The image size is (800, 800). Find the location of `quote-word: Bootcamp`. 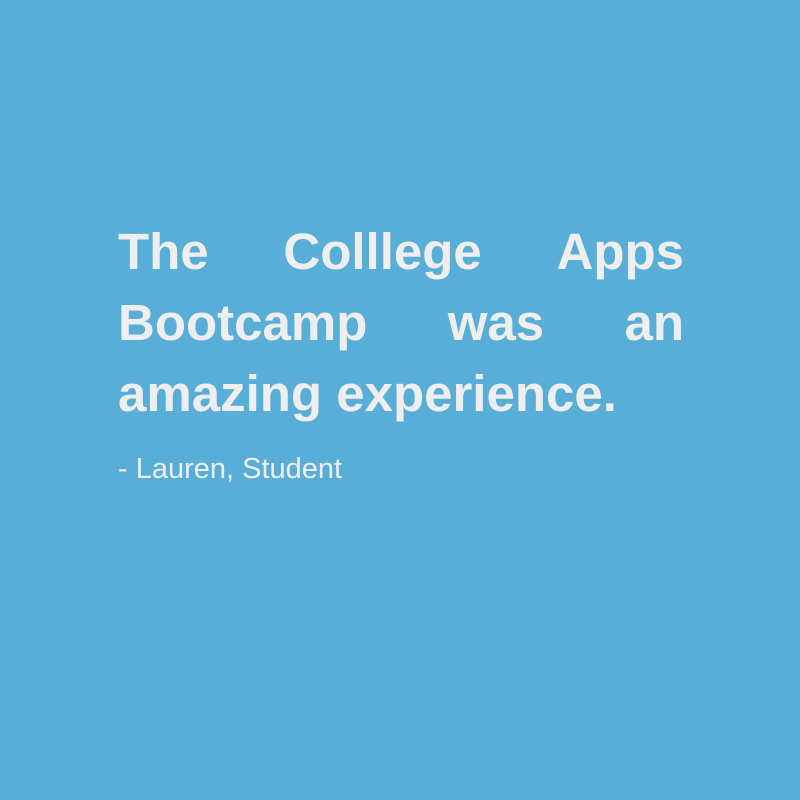

quote-word: Bootcamp is located at coordinates (243, 322).